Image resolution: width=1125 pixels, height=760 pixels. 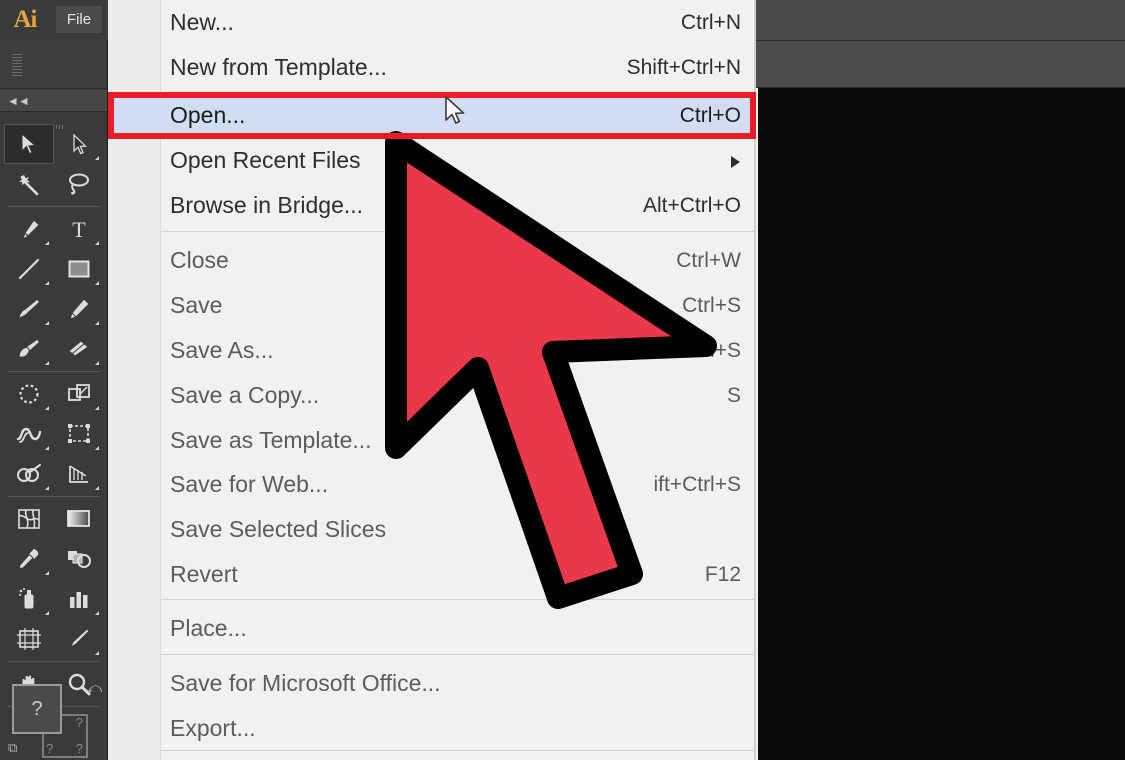 What do you see at coordinates (17, 67) in the screenshot?
I see `panel-grip-icon` at bounding box center [17, 67].